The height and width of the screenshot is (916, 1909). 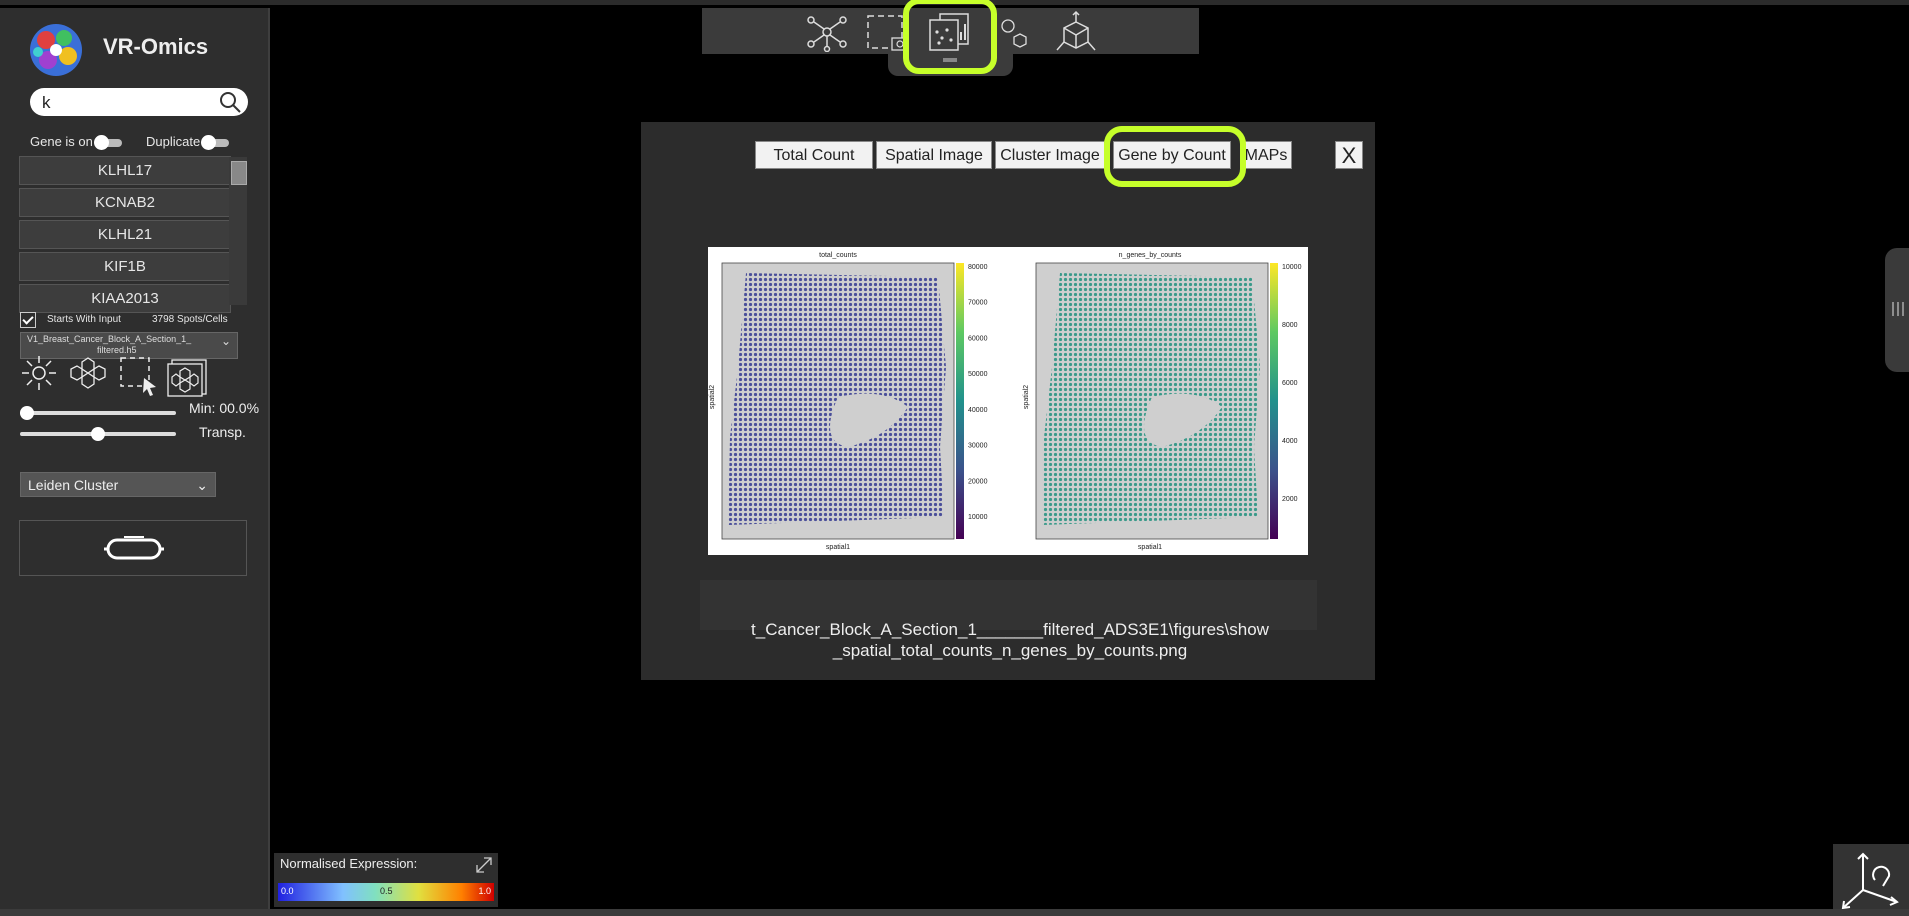 I want to click on search-icon, so click(x=230, y=102).